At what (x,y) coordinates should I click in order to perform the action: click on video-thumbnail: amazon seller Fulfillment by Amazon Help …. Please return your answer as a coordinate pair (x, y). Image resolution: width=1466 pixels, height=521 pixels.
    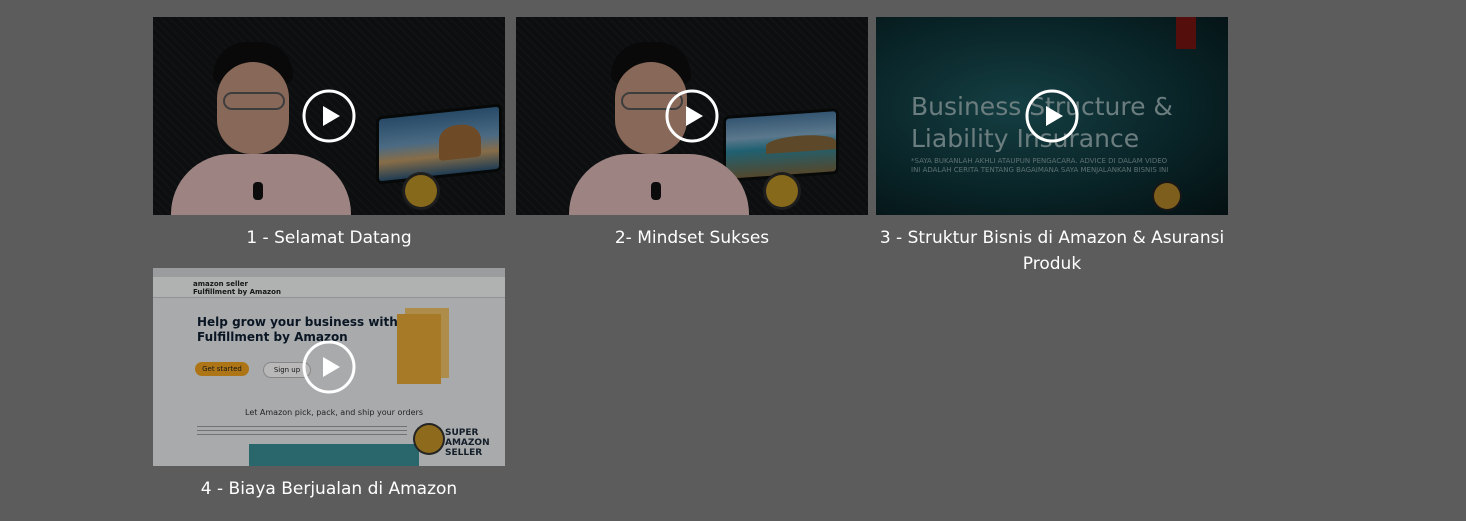
    Looking at the image, I should click on (329, 367).